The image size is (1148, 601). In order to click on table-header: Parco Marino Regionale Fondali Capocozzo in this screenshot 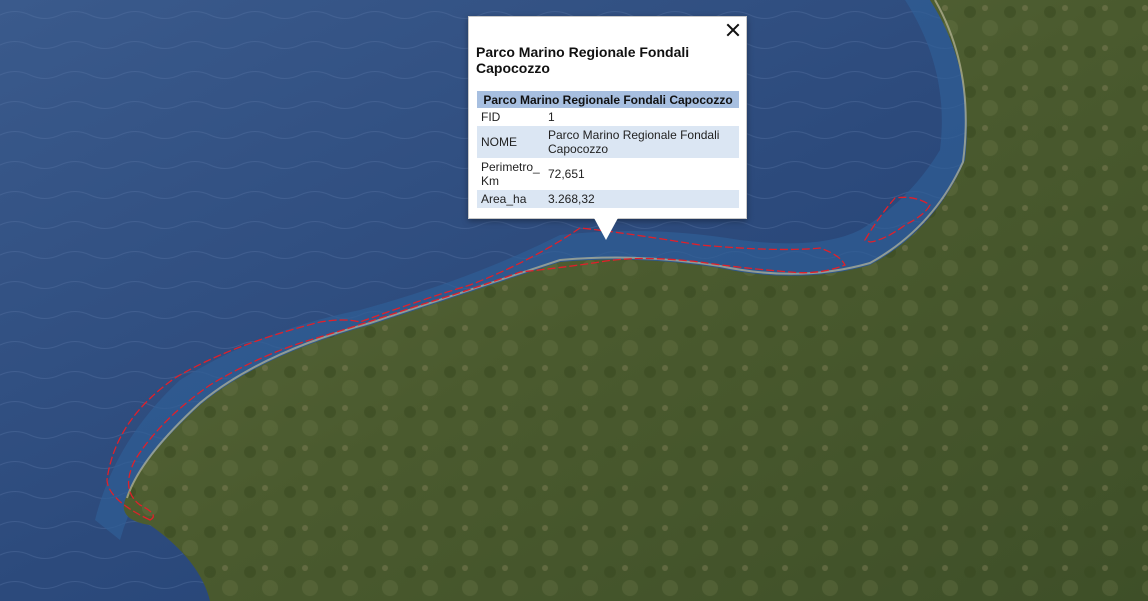, I will do `click(608, 99)`.